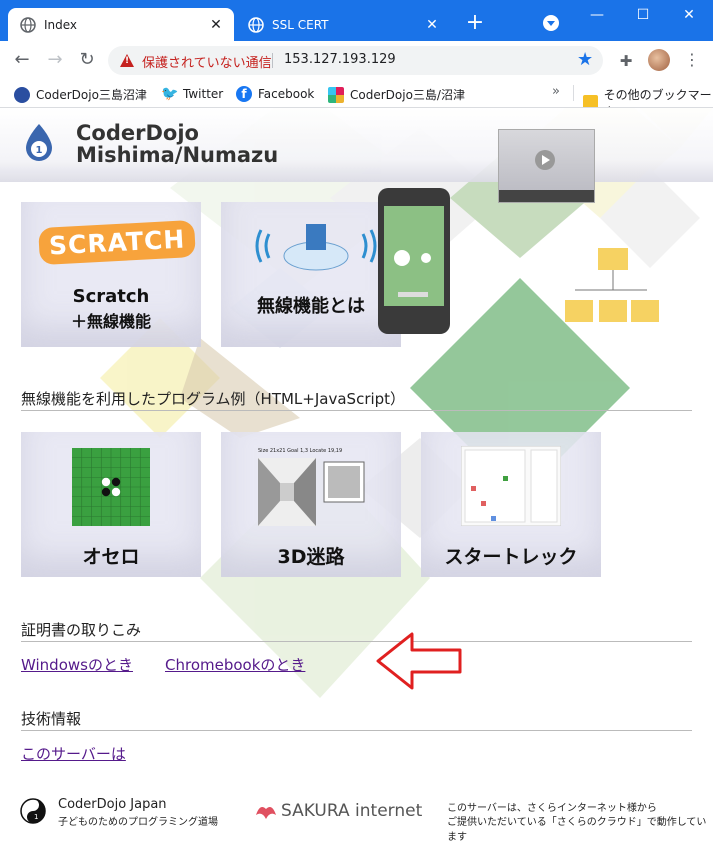  Describe the element at coordinates (207, 61) in the screenshot. I see `security-warning: 保護されていない通信` at that location.